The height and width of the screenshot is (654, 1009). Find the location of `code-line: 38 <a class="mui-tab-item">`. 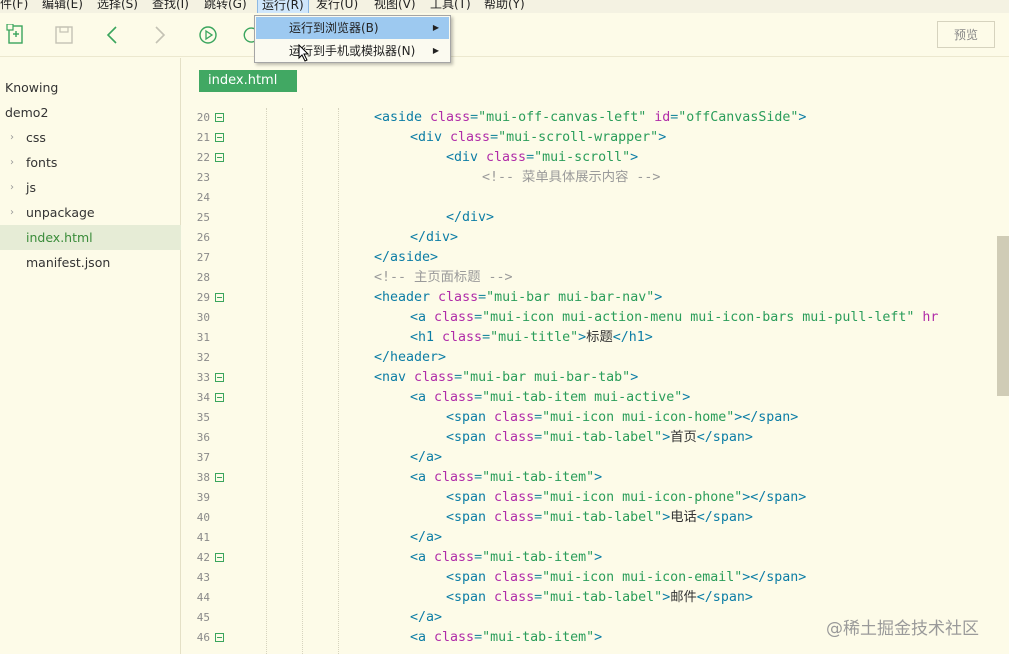

code-line: 38 <a class="mui-tab-item"> is located at coordinates (589, 478).